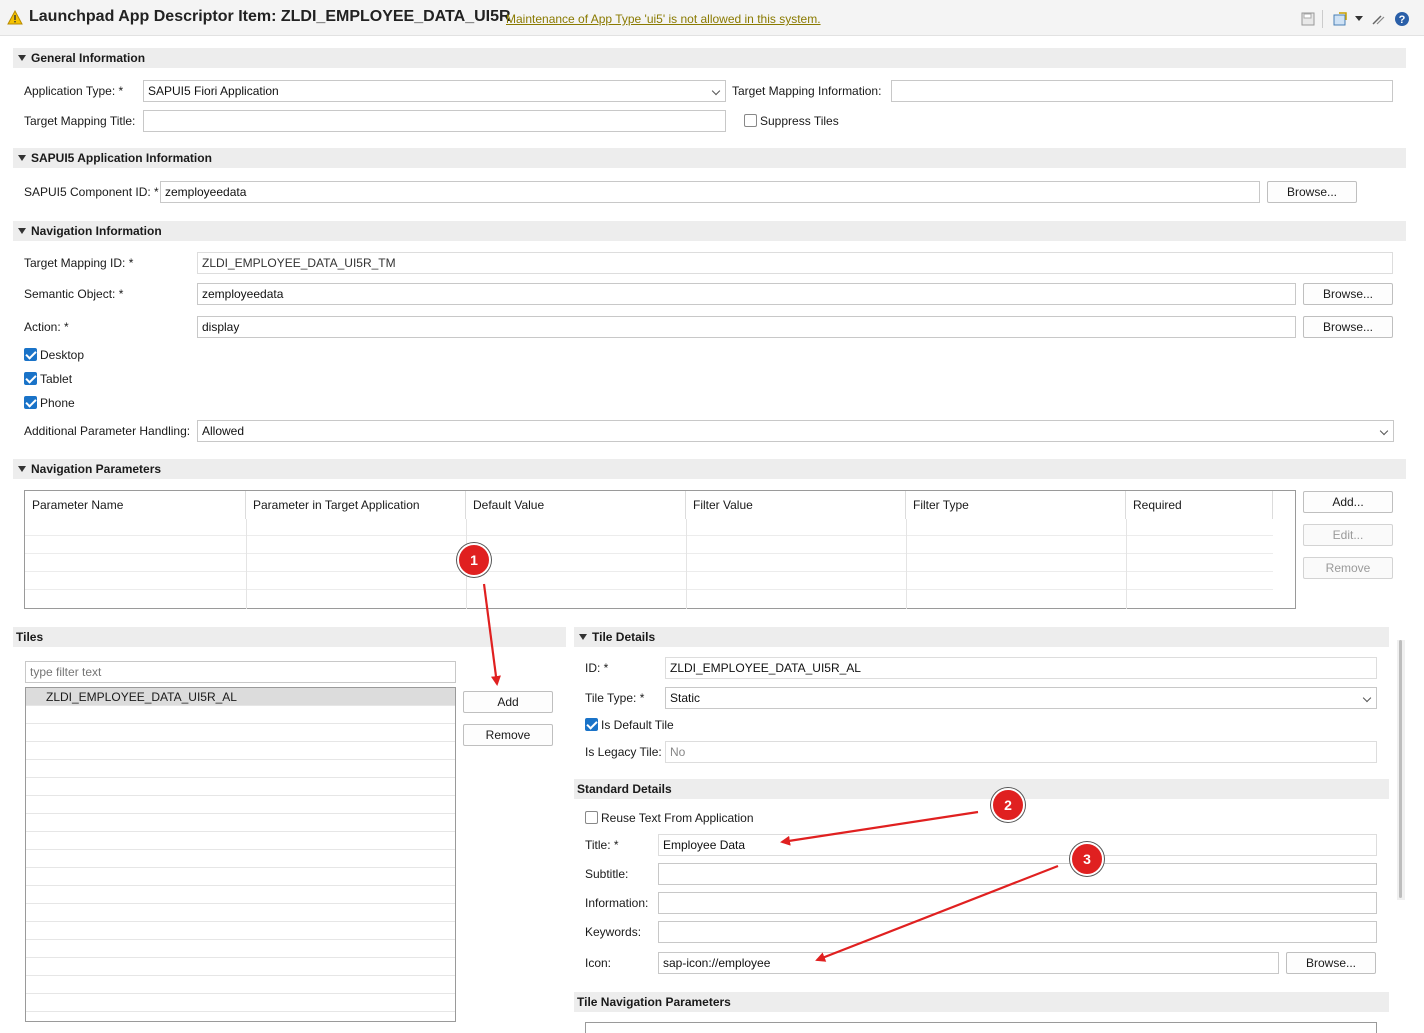  I want to click on annotation-badge-2: 2, so click(1008, 805).